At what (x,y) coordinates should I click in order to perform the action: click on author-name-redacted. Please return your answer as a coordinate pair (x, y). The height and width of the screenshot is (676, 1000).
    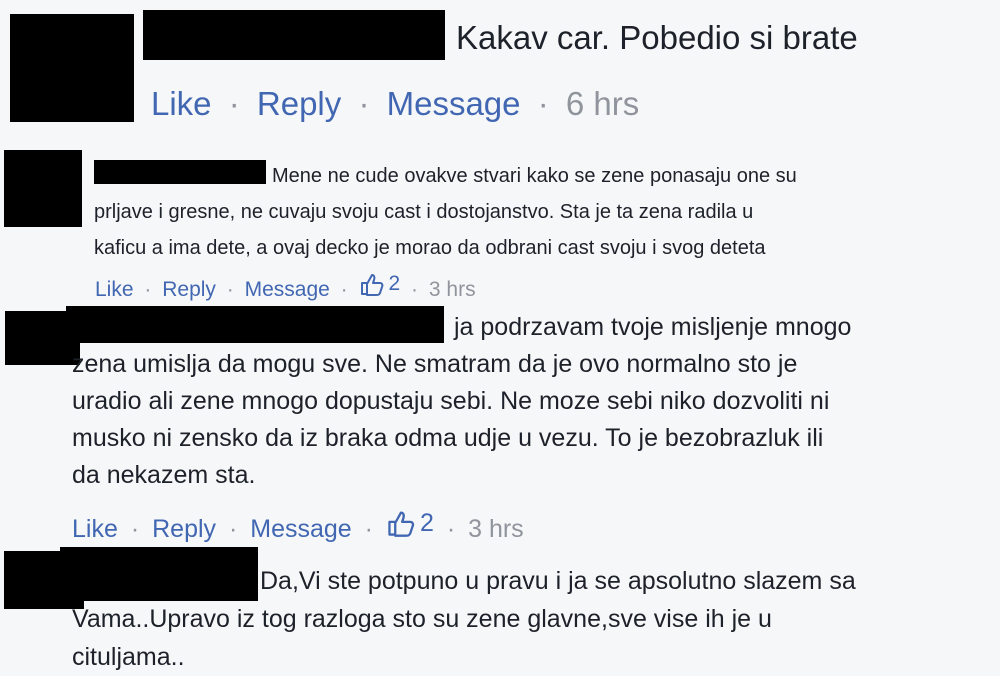
    Looking at the image, I should click on (294, 35).